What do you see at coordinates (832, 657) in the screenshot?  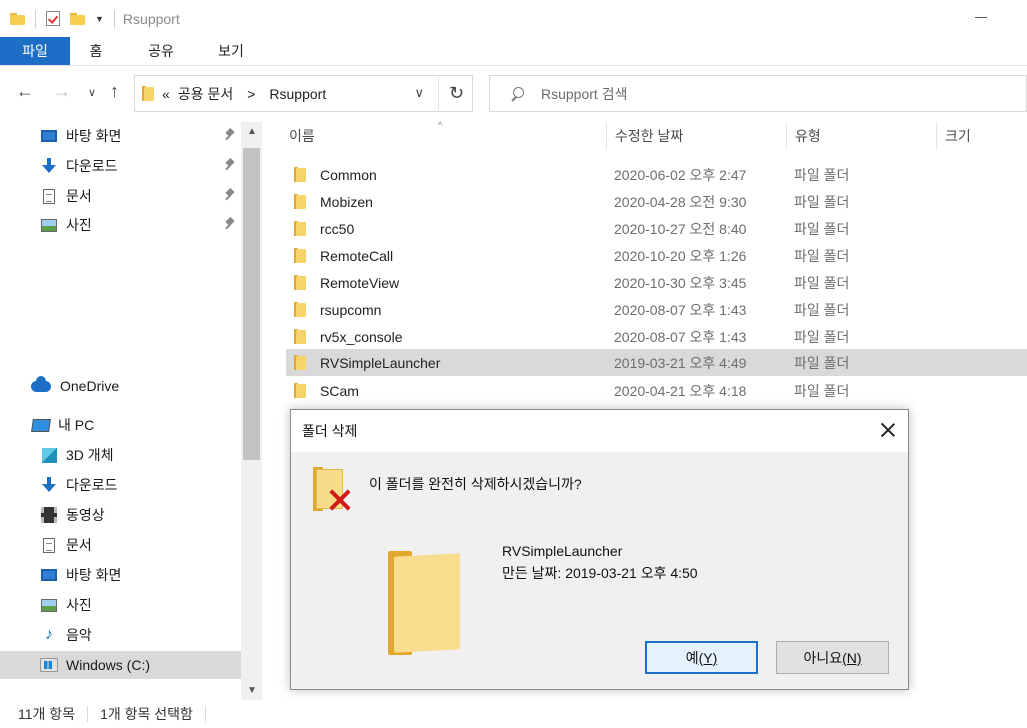 I see `no-button: 아니요 (N)` at bounding box center [832, 657].